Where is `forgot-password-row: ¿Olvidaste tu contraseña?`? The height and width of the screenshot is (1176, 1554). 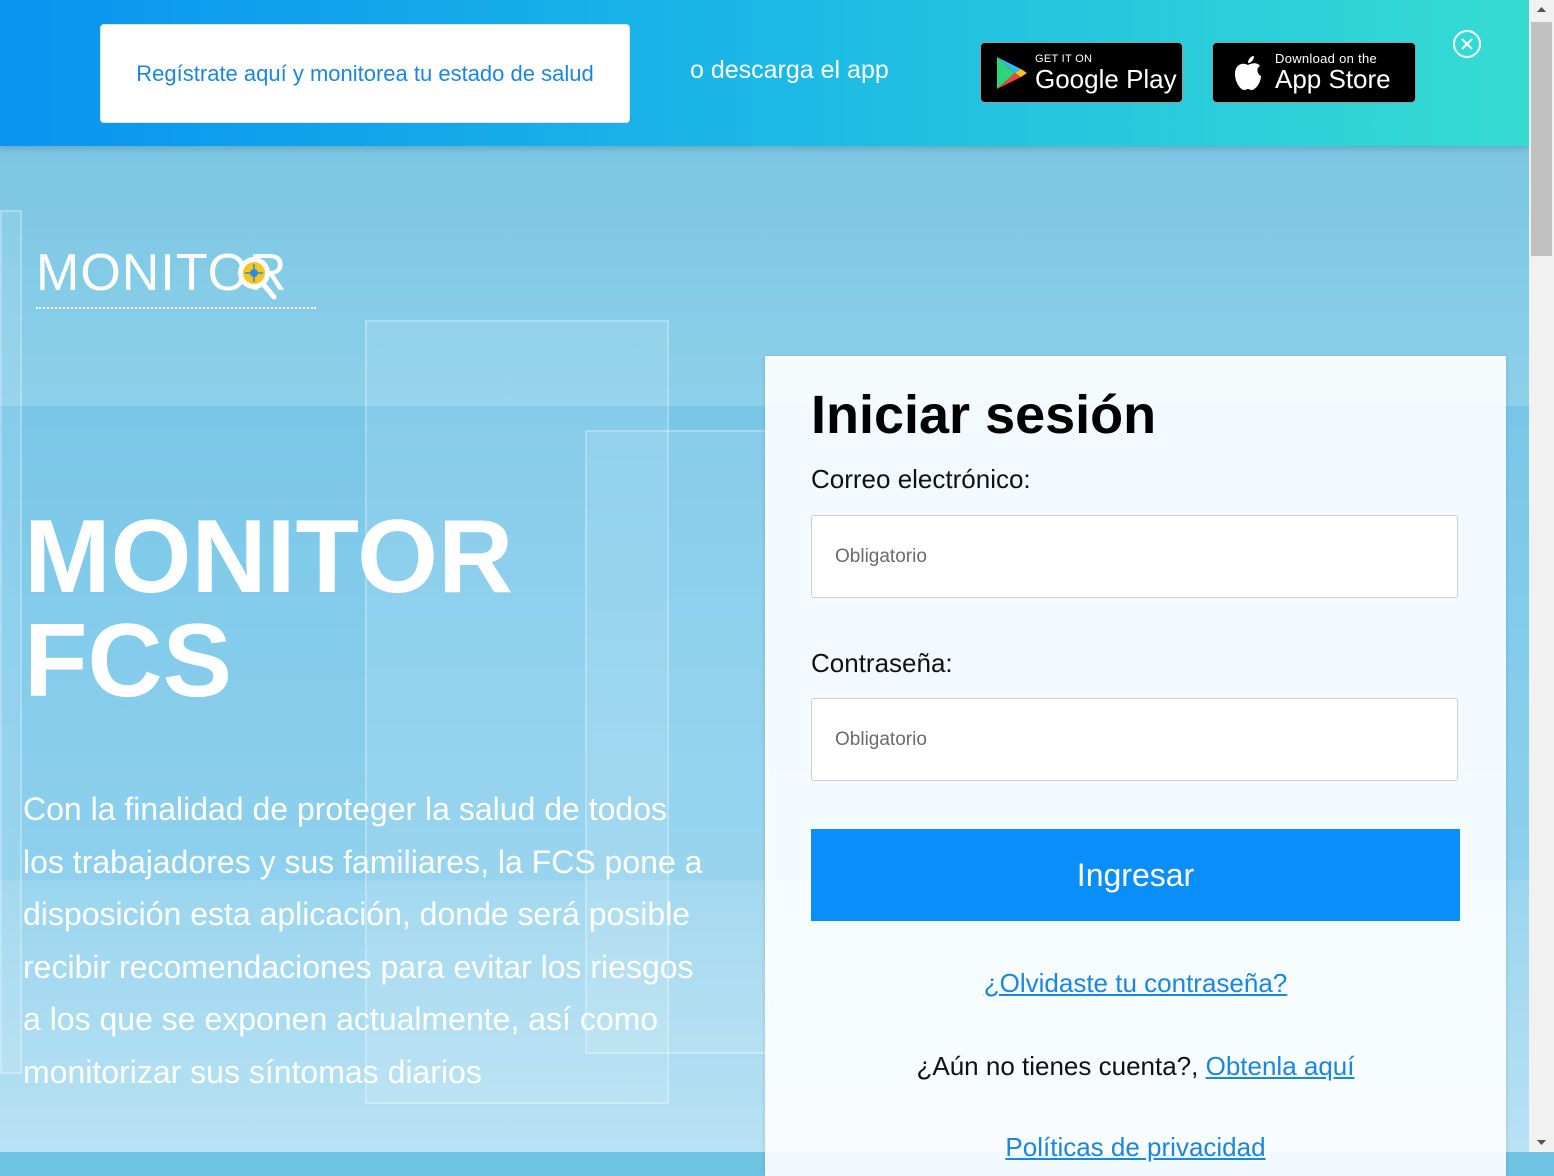
forgot-password-row: ¿Olvidaste tu contraseña? is located at coordinates (1135, 983).